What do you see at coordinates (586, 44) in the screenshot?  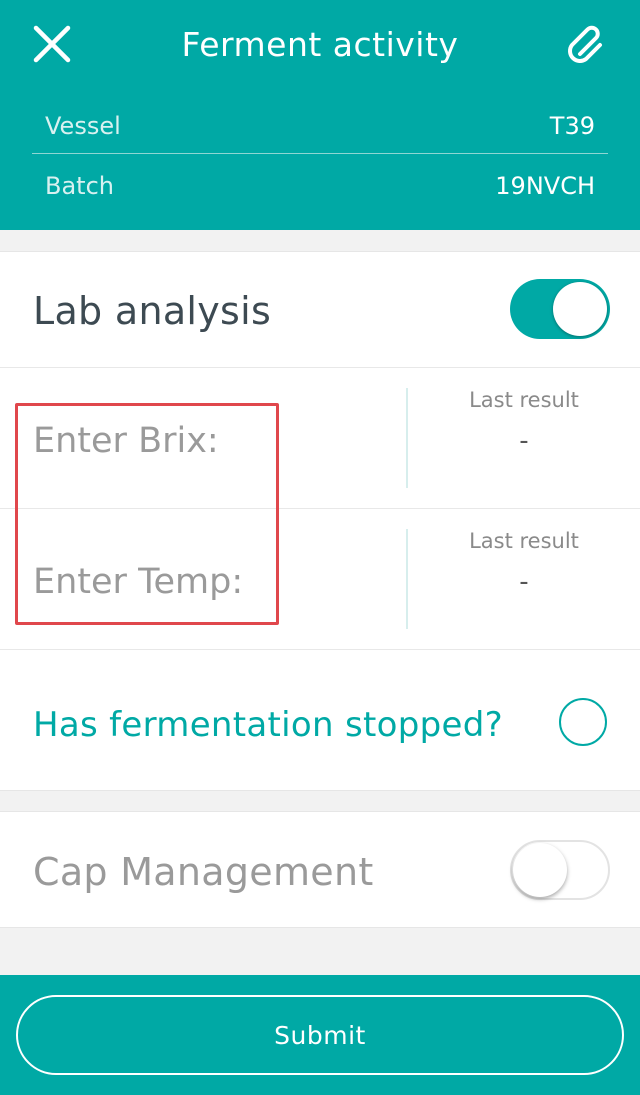 I see `paperclip-icon` at bounding box center [586, 44].